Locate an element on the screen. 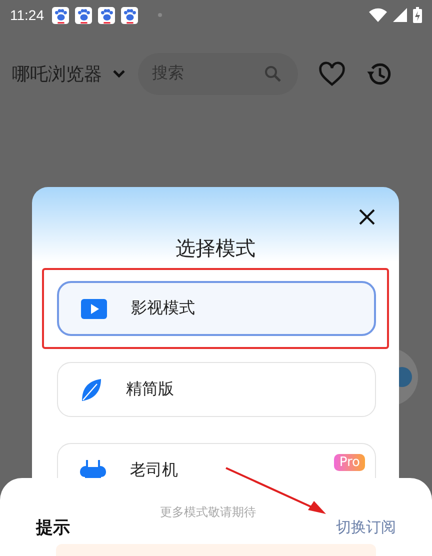  play-icon is located at coordinates (94, 309).